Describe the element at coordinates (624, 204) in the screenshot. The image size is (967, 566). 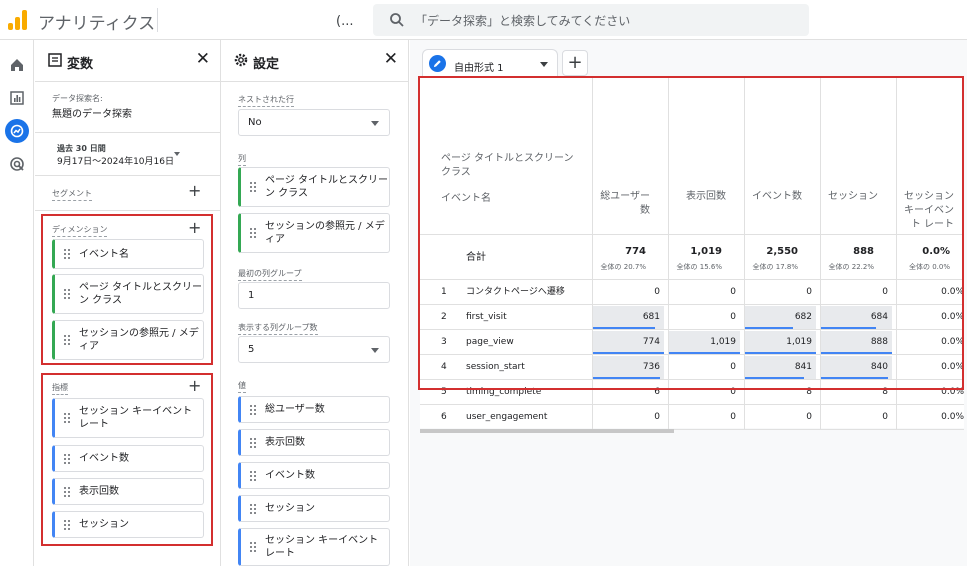
I see `metric-header: 総ユーザー数` at that location.